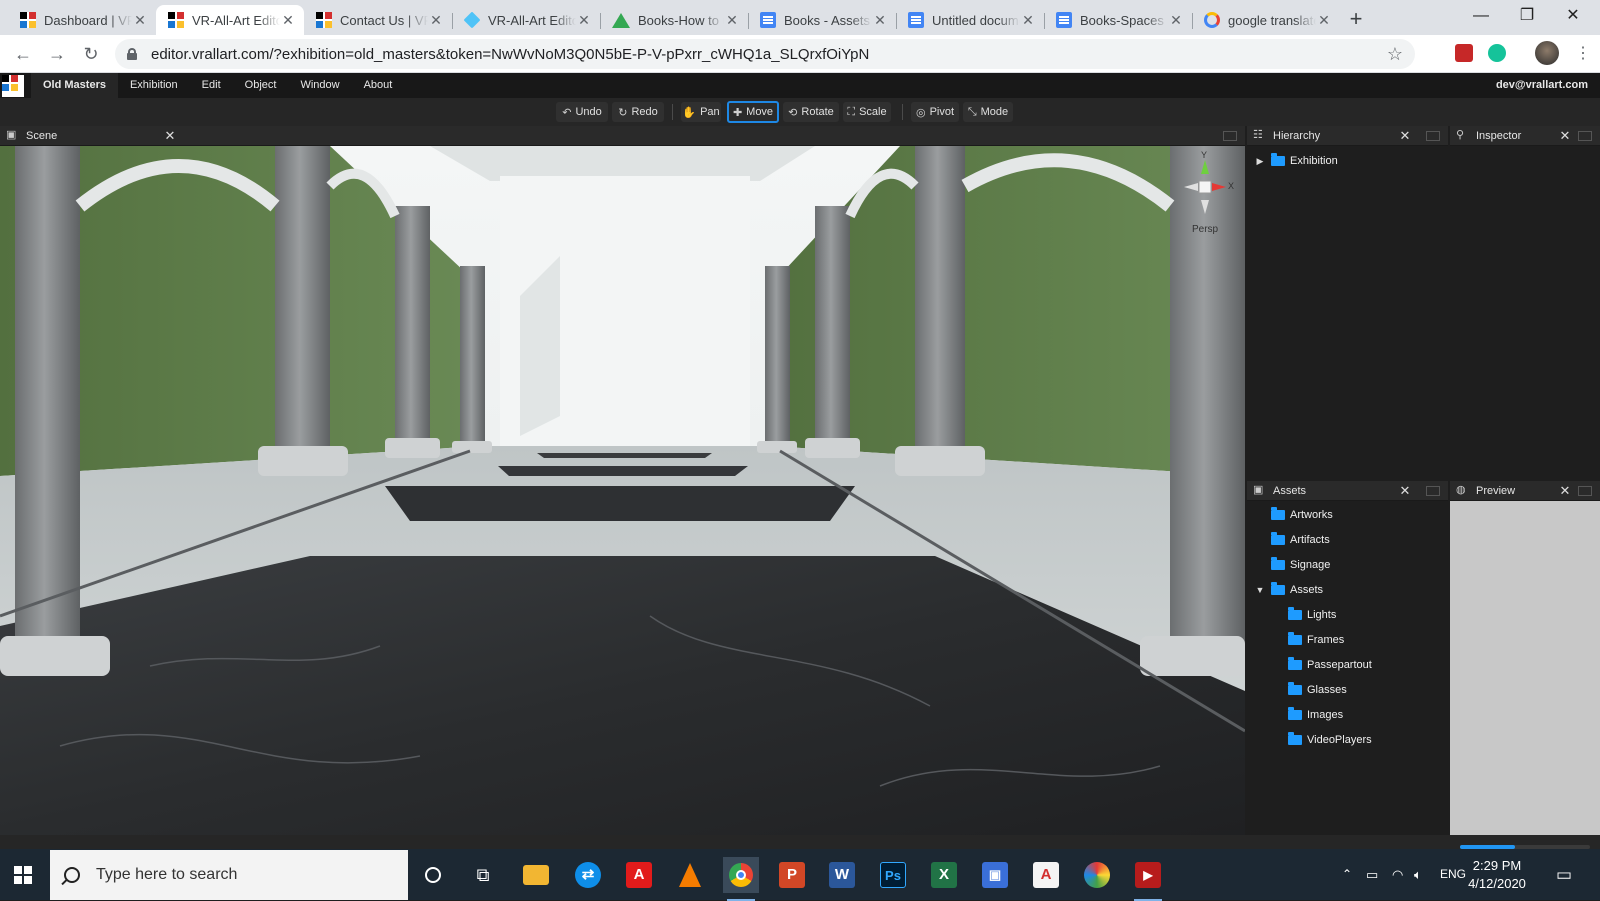 Image resolution: width=1600 pixels, height=901 pixels. What do you see at coordinates (1547, 53) in the screenshot?
I see `profile-avatar` at bounding box center [1547, 53].